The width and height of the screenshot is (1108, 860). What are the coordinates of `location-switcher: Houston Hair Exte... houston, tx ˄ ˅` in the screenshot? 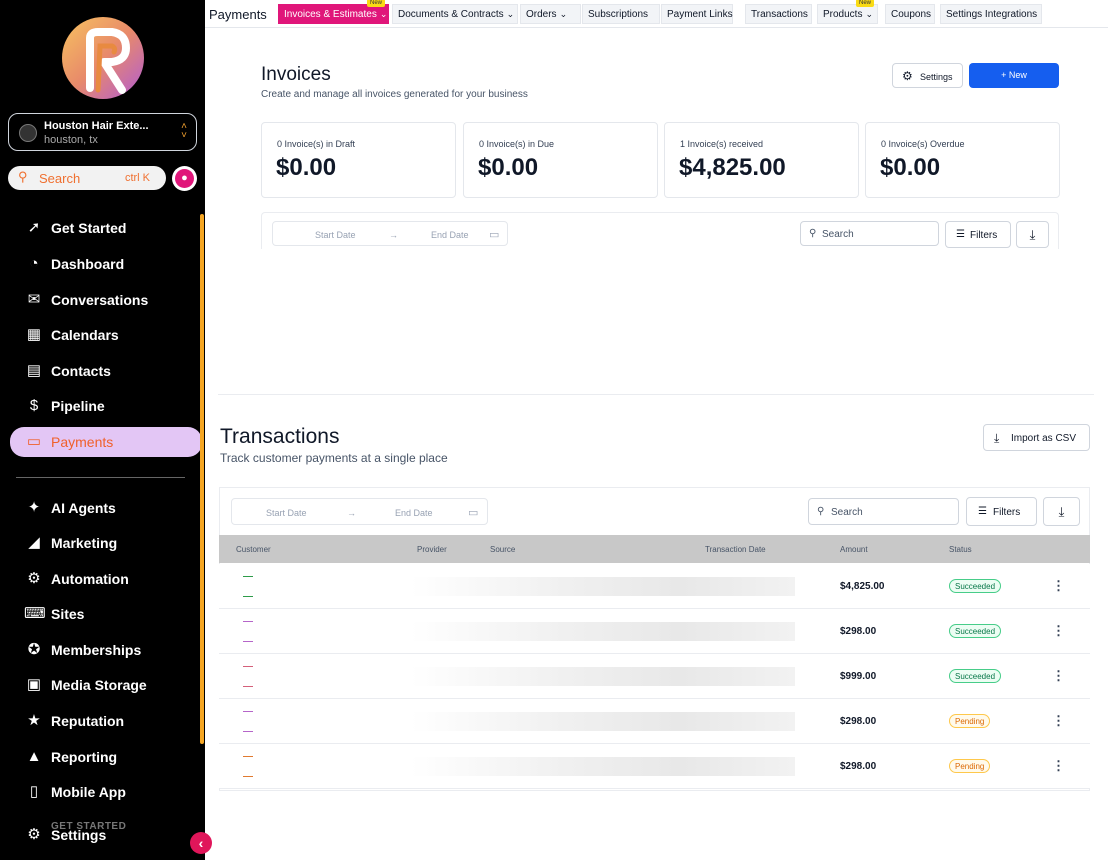 It's located at (102, 132).